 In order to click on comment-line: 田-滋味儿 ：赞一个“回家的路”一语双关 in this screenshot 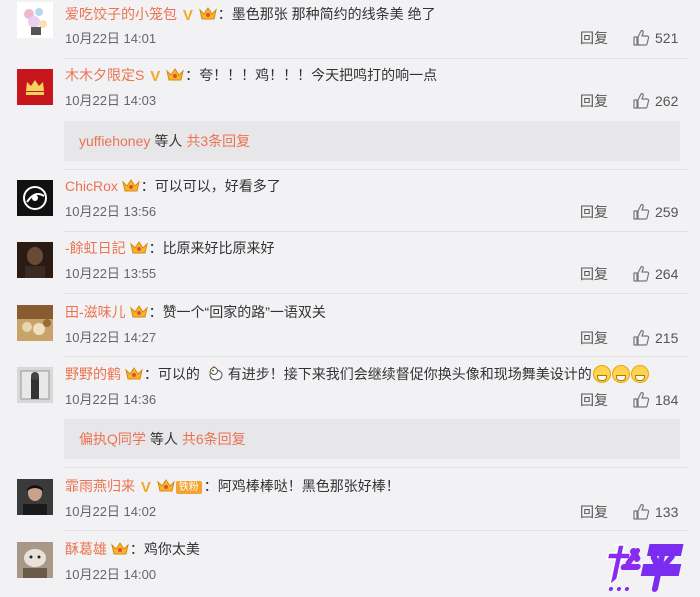, I will do `click(195, 312)`.